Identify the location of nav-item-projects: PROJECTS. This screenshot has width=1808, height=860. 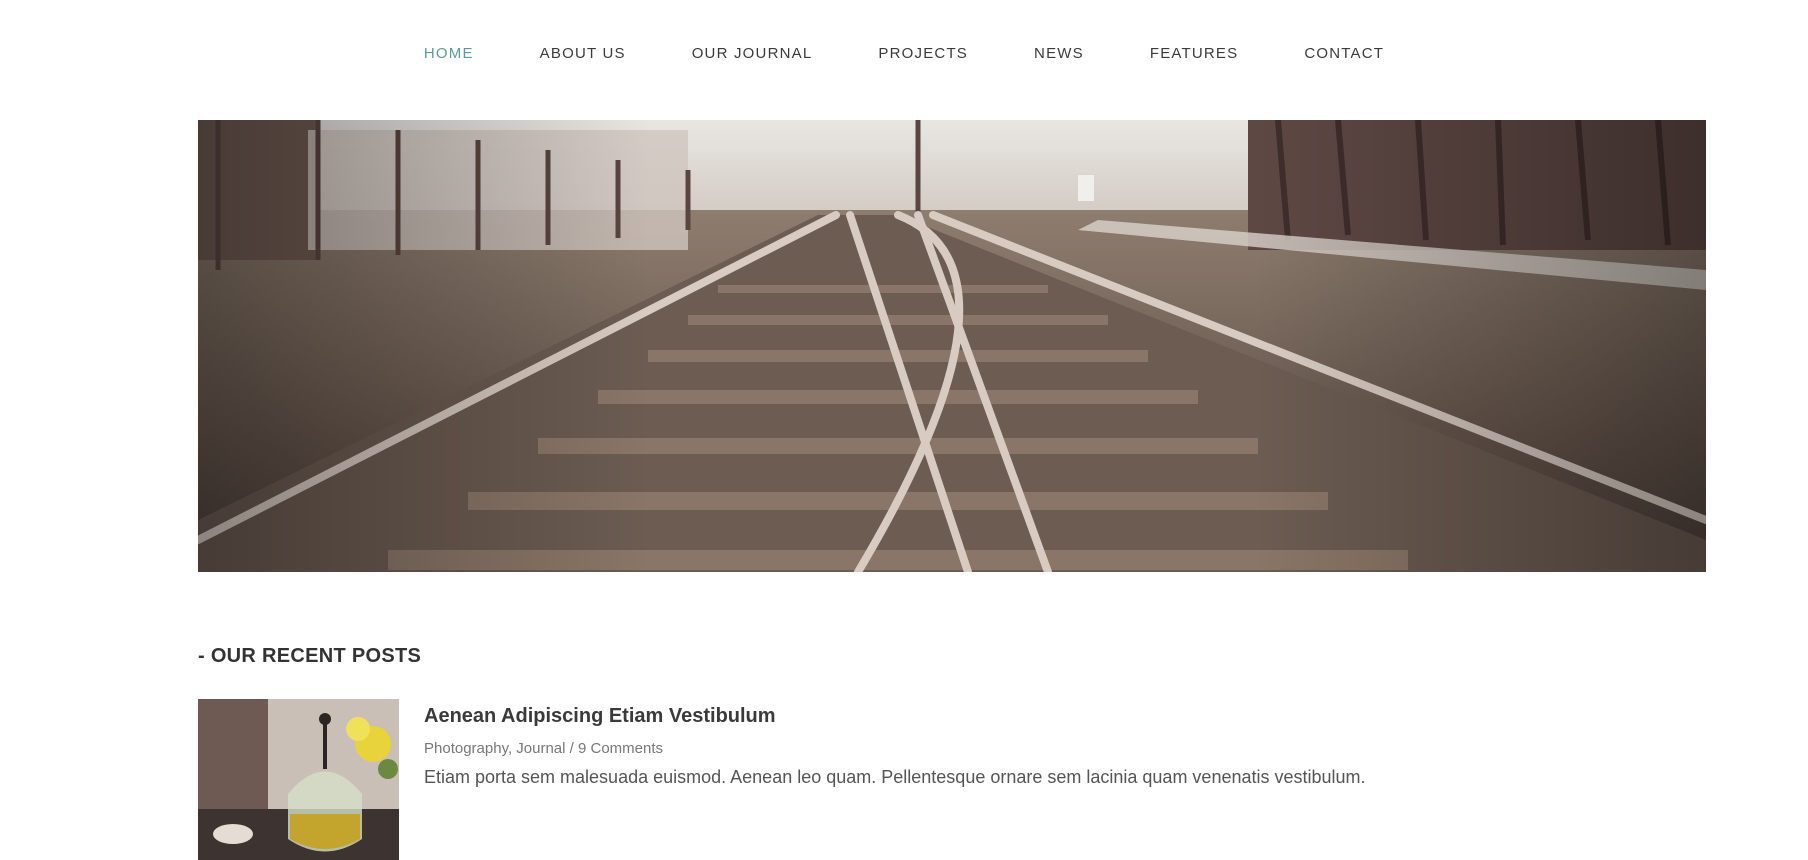
(923, 53).